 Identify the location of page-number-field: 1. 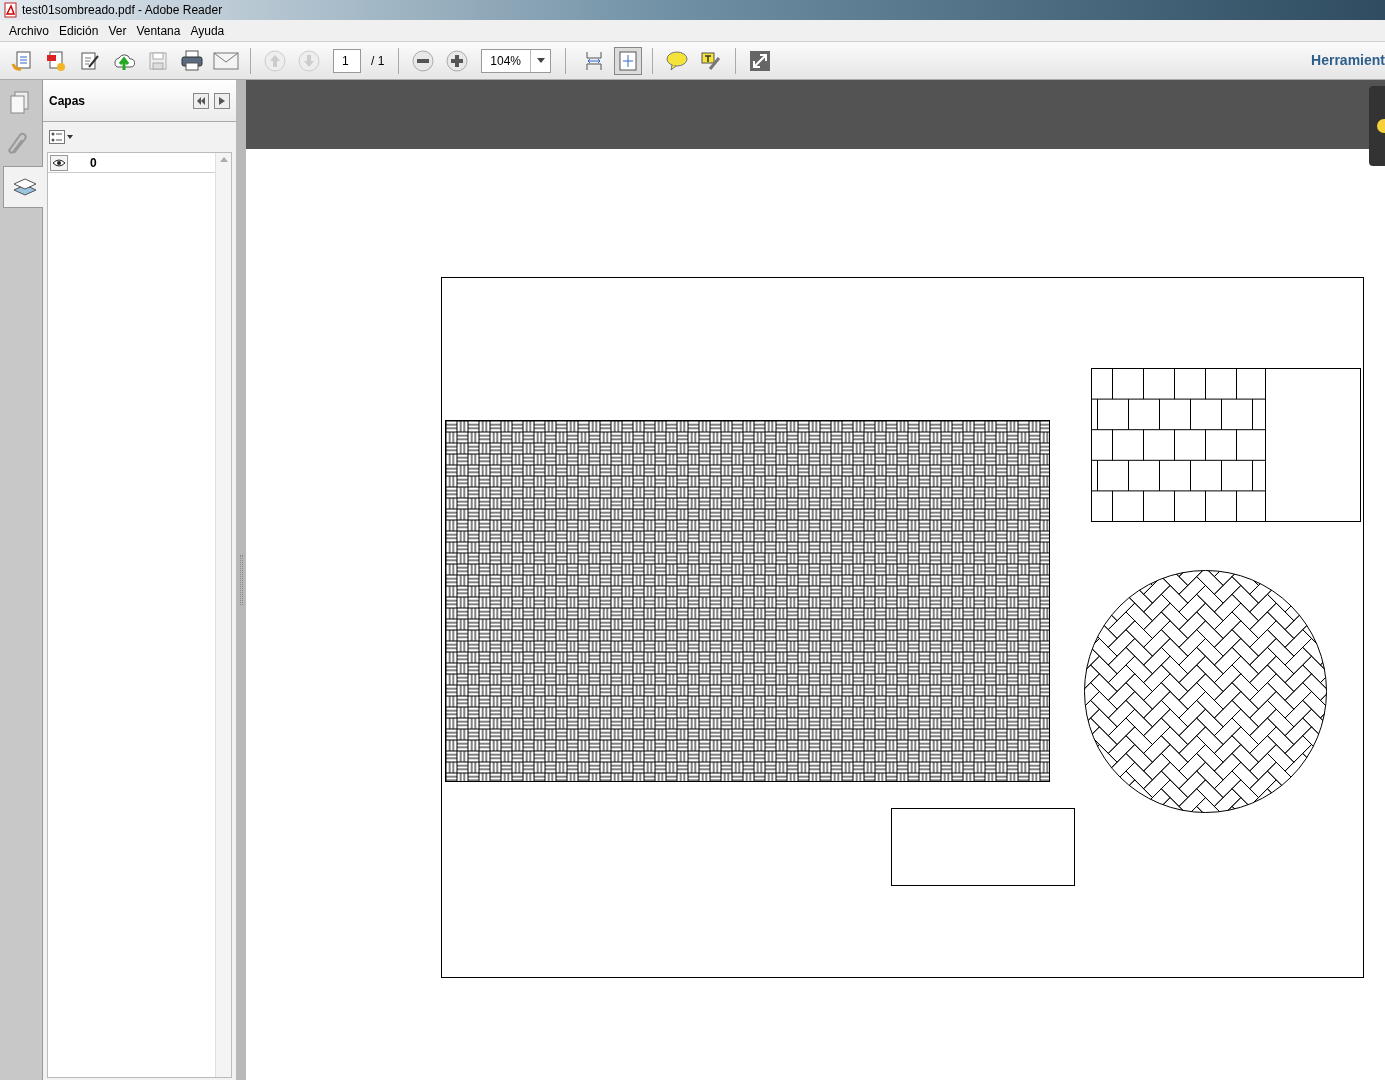
(347, 60).